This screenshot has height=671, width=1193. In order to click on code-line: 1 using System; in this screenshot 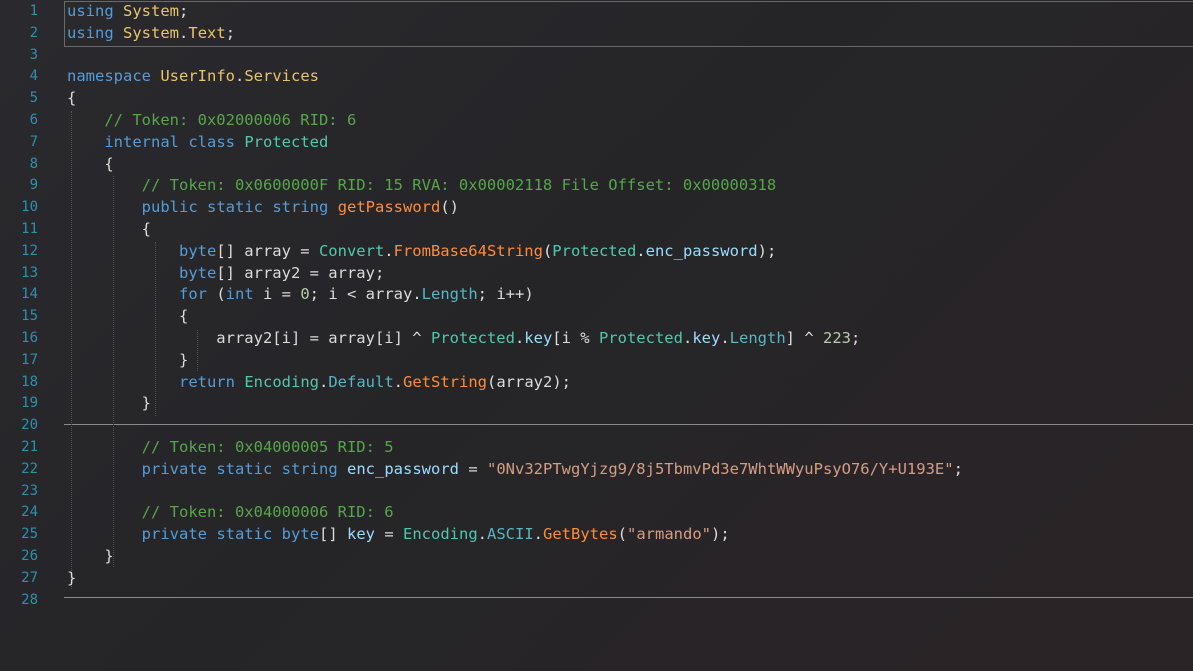, I will do `click(596, 12)`.